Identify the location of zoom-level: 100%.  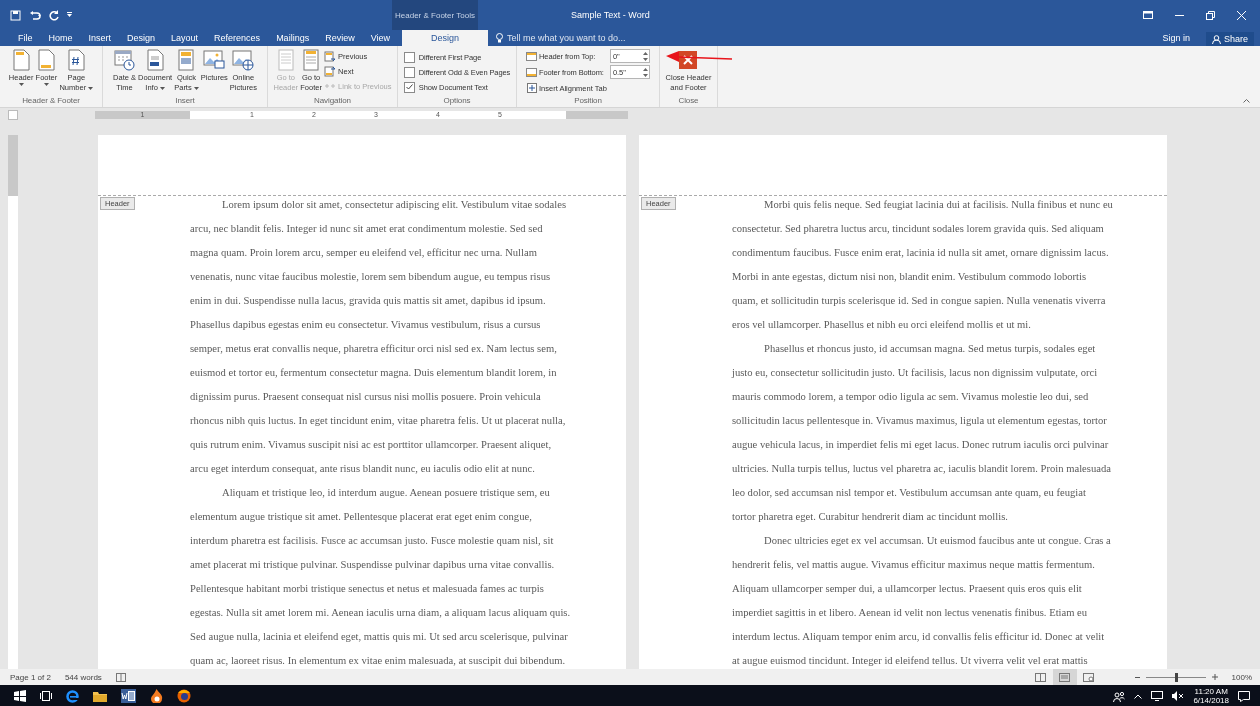
(1241, 677).